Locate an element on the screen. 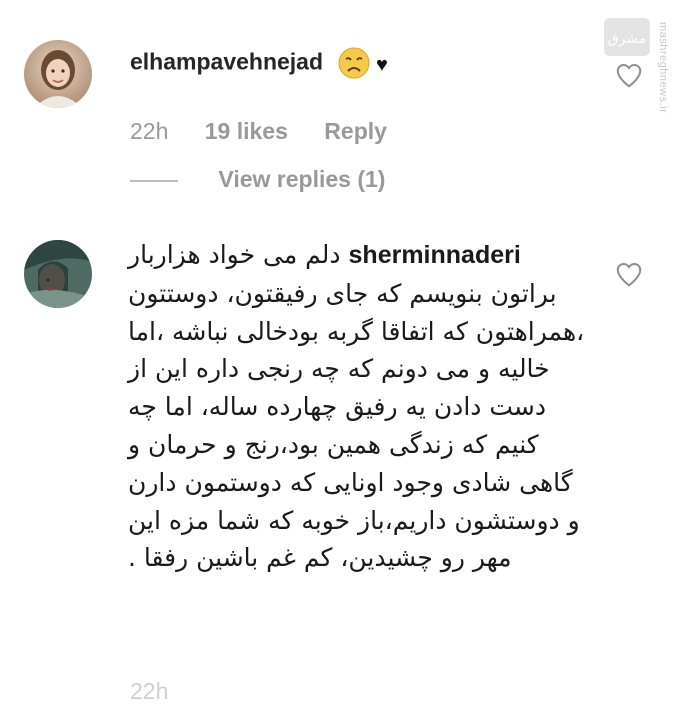 The width and height of the screenshot is (680, 705). disappointed-face-icon is located at coordinates (354, 65).